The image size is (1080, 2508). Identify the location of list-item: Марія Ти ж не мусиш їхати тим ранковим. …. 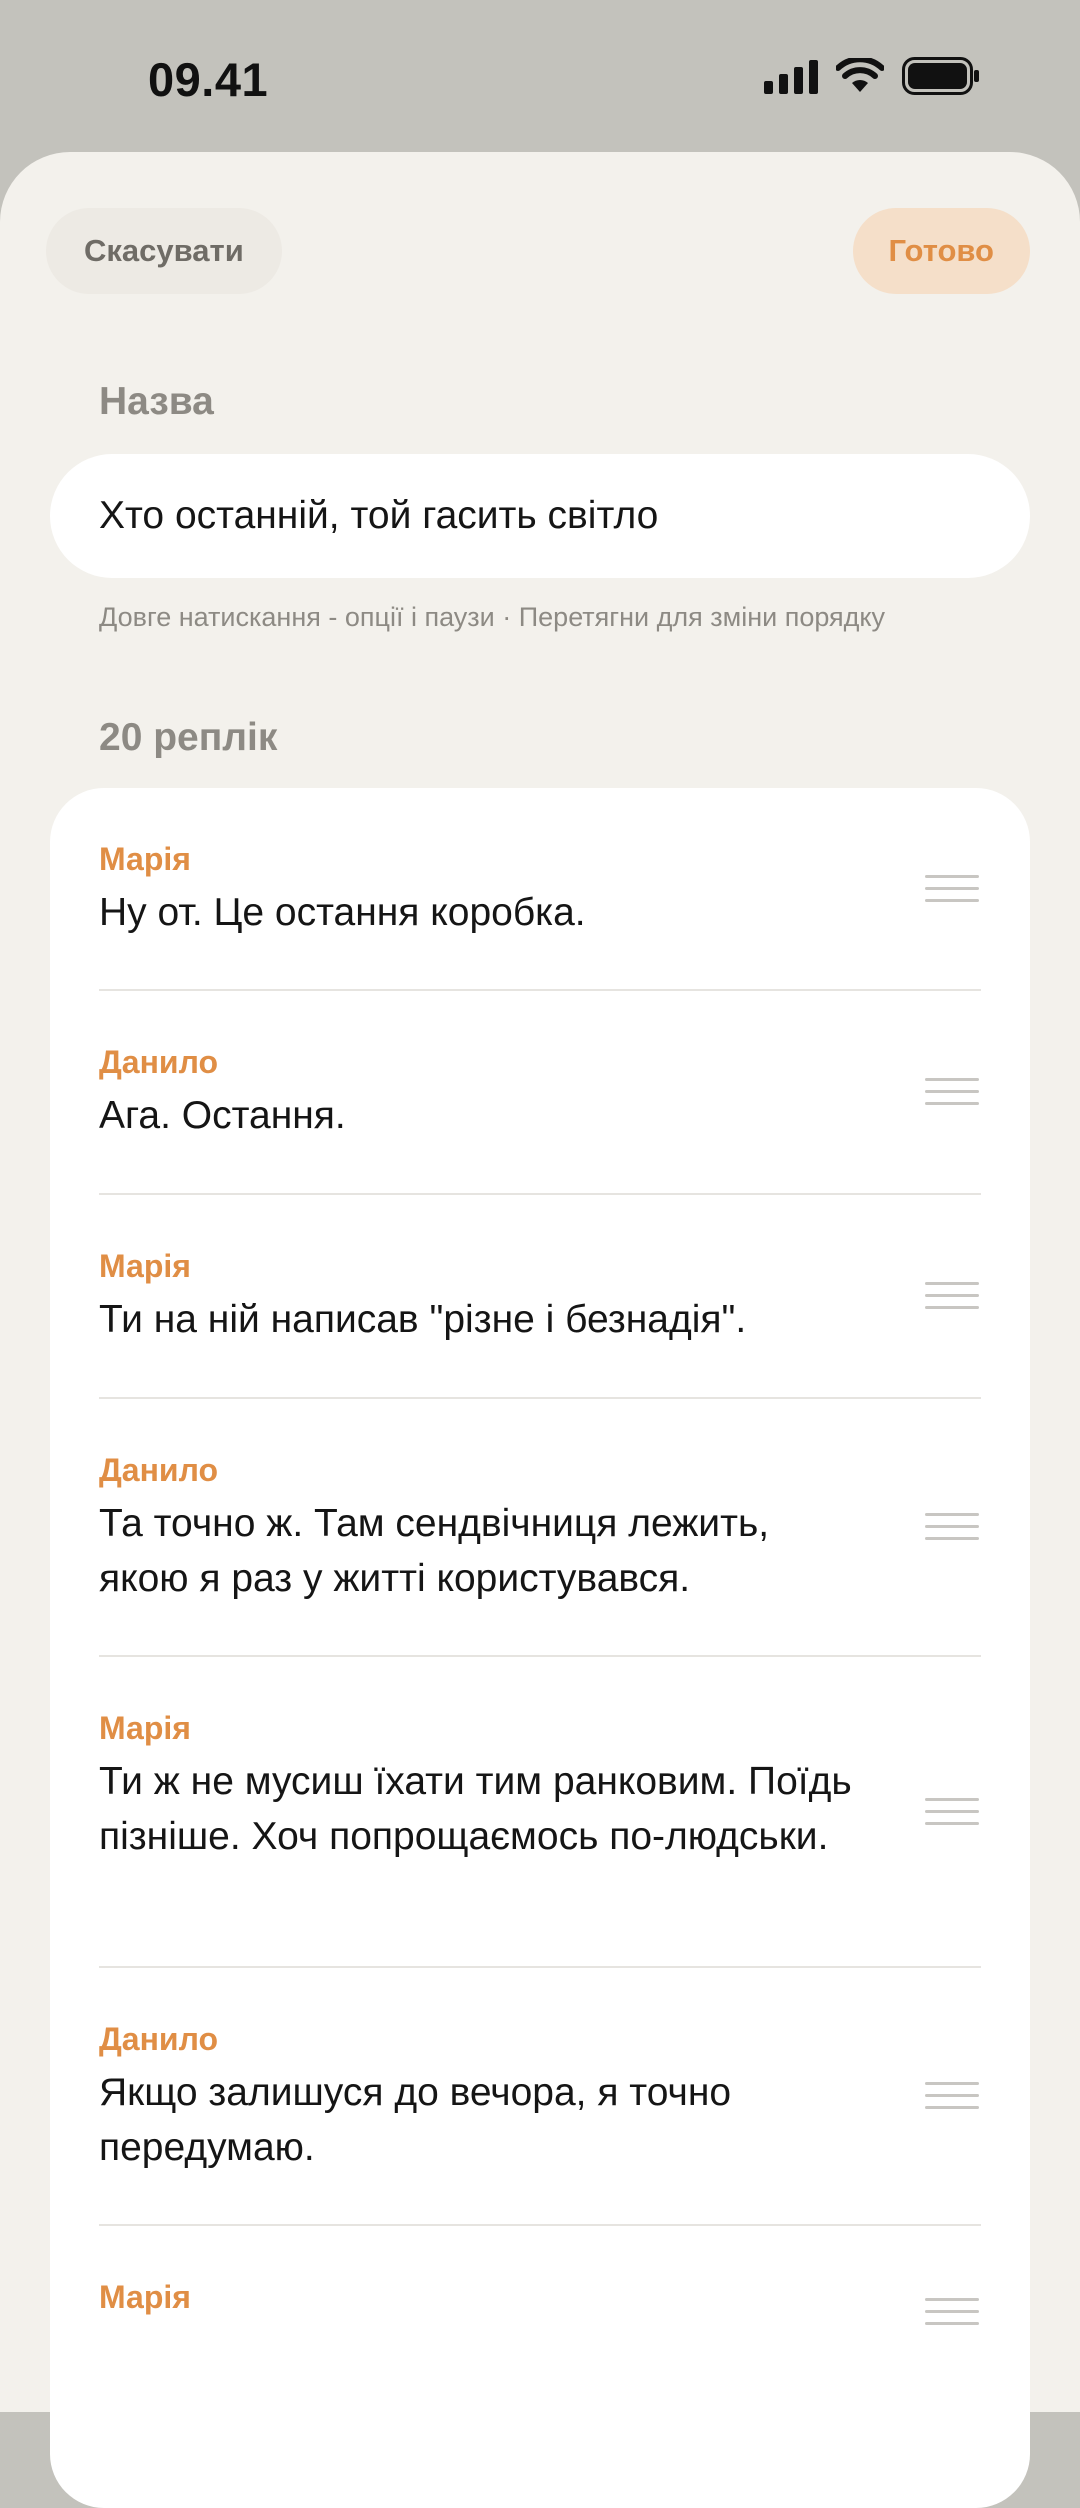
(540, 1812).